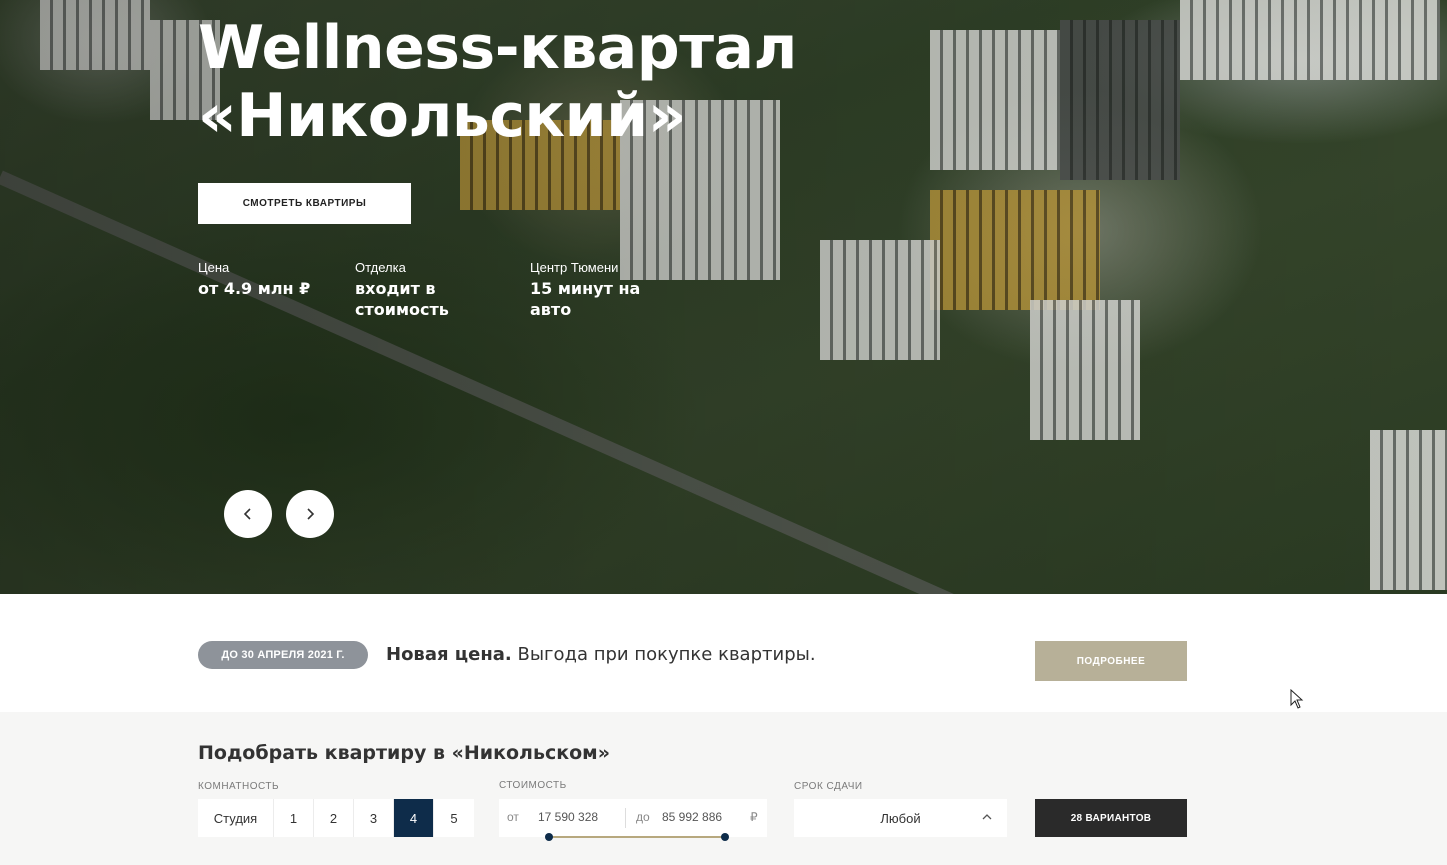 This screenshot has width=1447, height=865. Describe the element at coordinates (568, 817) in the screenshot. I see `price-from-value: 17 590 328` at that location.